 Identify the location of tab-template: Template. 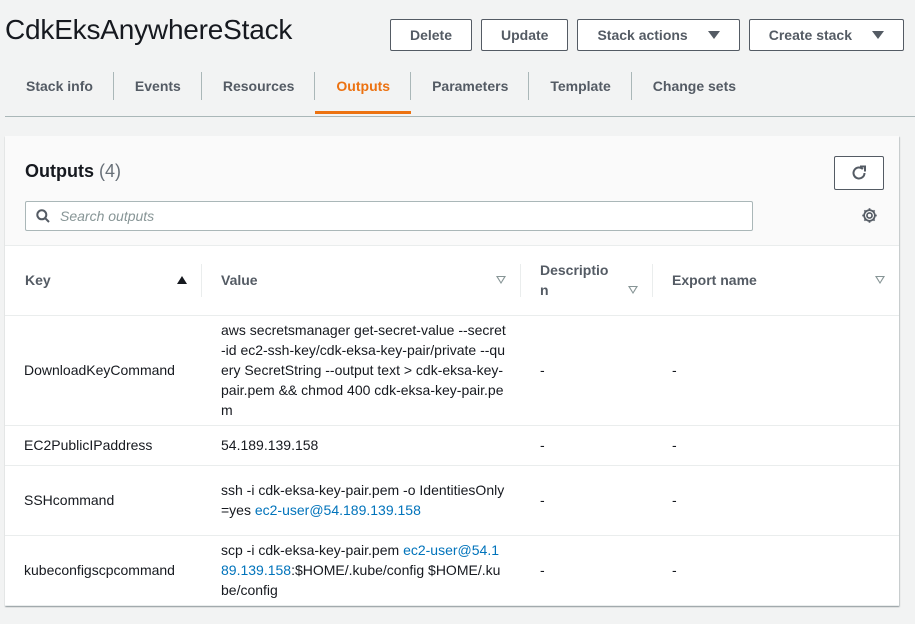
(580, 86).